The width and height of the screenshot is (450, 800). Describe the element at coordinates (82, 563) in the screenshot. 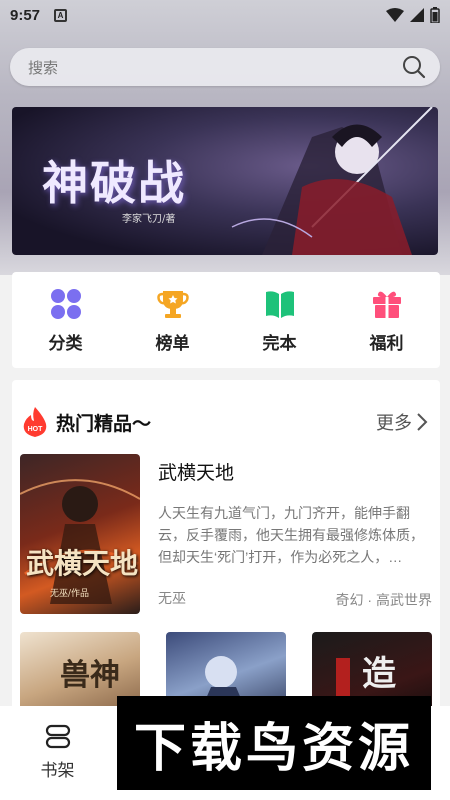

I see `cover-title-text: 武横天地` at that location.